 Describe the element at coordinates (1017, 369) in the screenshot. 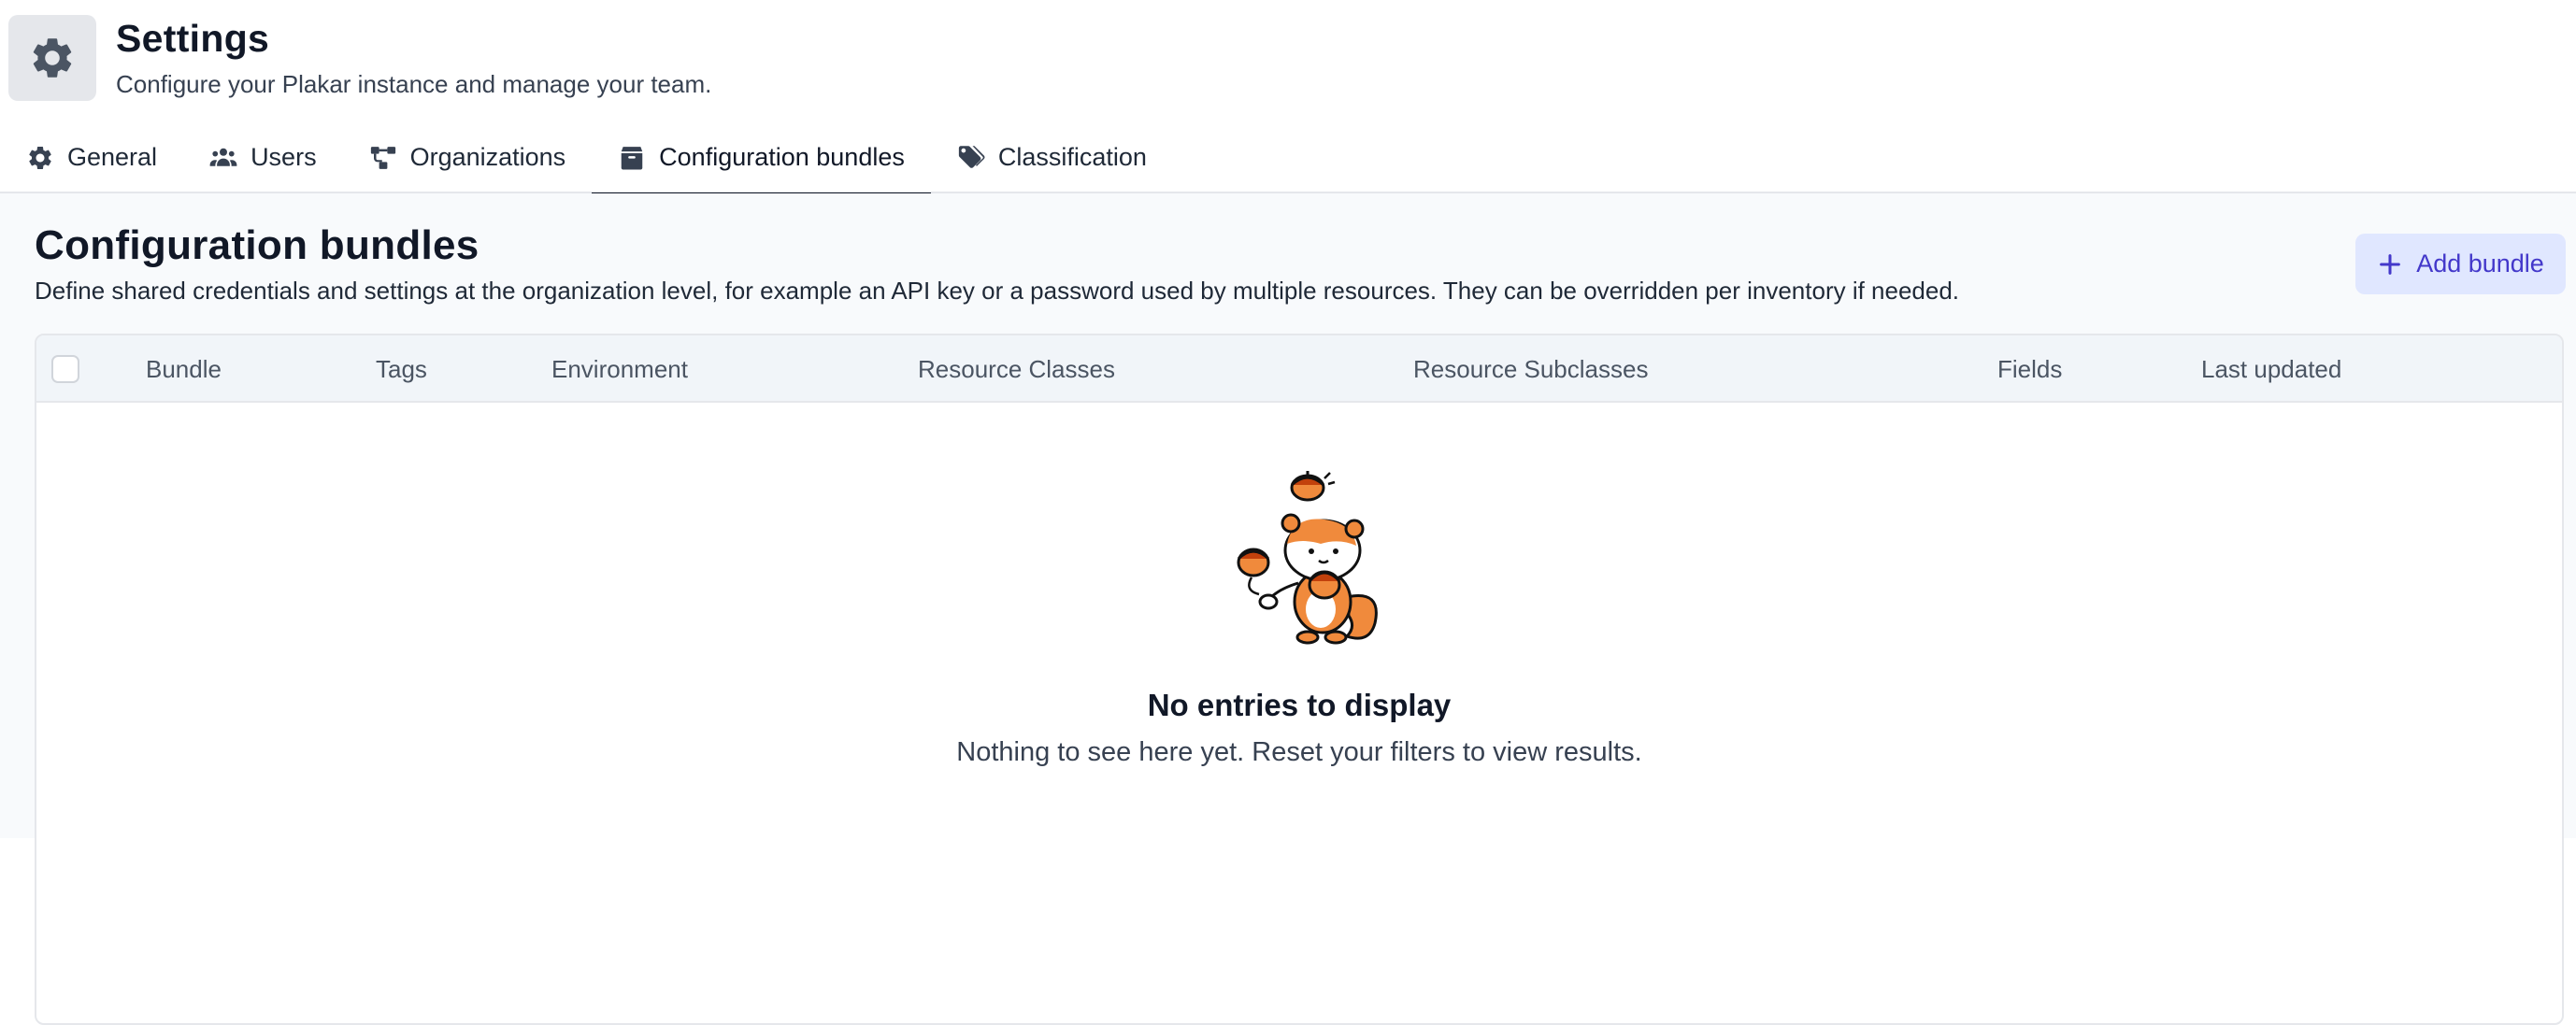

I see `column-header-resource-classes: Resource Classes` at that location.